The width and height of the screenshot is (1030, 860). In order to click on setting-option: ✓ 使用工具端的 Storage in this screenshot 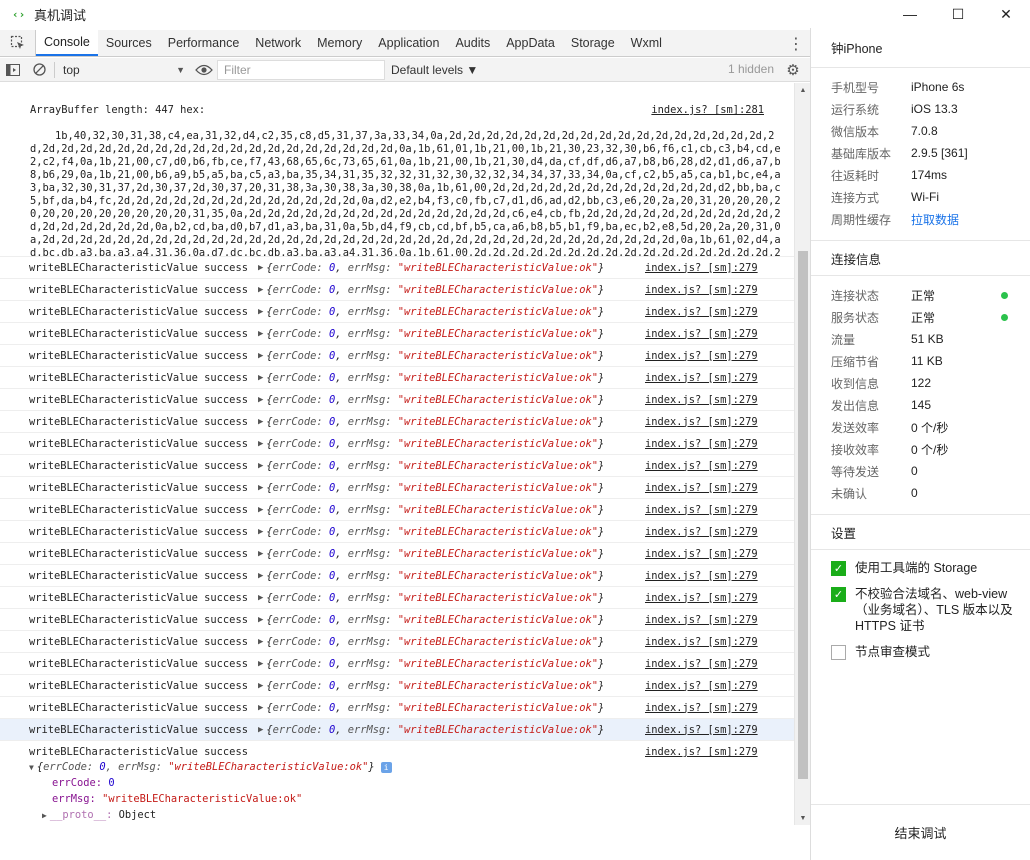, I will do `click(920, 568)`.